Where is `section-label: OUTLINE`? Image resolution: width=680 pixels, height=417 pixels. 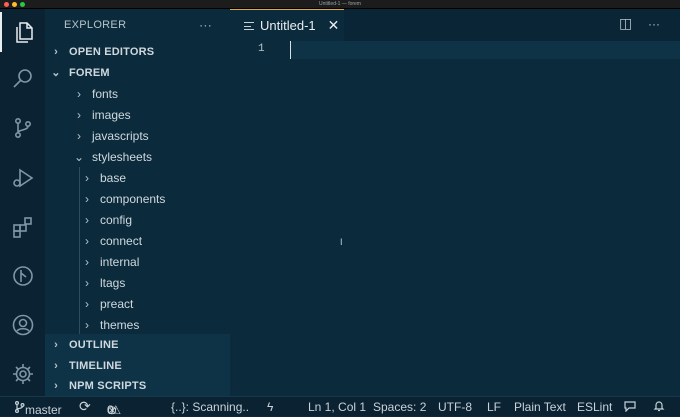
section-label: OUTLINE is located at coordinates (94, 344).